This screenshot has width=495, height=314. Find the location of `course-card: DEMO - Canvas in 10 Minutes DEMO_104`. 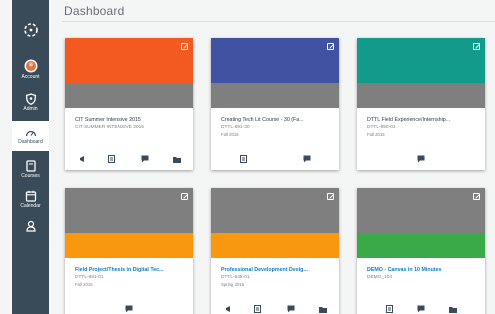

course-card: DEMO - Canvas in 10 Minutes DEMO_104 is located at coordinates (421, 251).